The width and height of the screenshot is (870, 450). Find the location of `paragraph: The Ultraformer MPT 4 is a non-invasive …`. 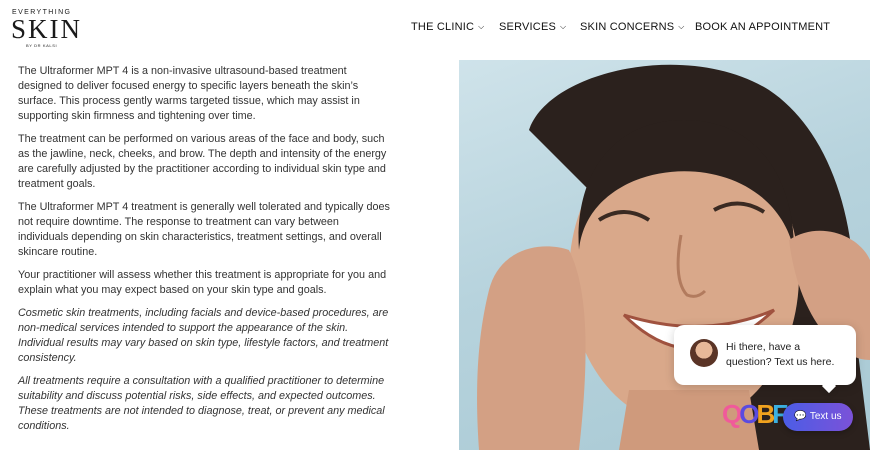

paragraph: The Ultraformer MPT 4 is a non-invasive … is located at coordinates (189, 93).